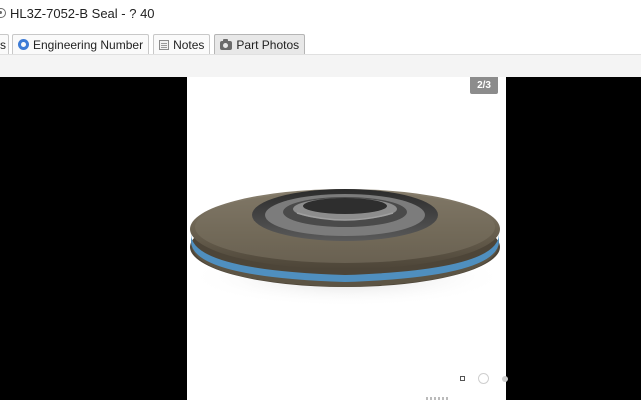 Image resolution: width=641 pixels, height=400 pixels. Describe the element at coordinates (189, 44) in the screenshot. I see `tab-notes-label: Notes` at that location.